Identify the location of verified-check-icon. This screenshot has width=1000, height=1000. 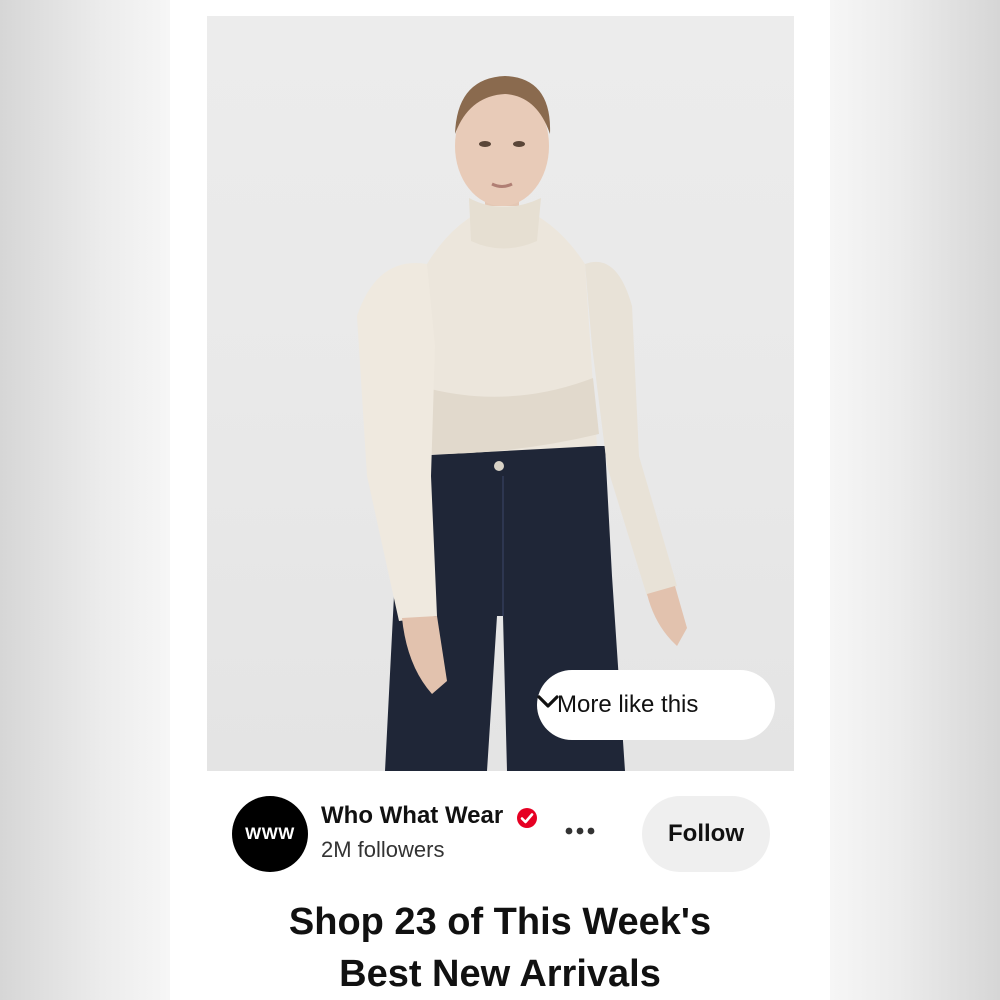
(527, 818).